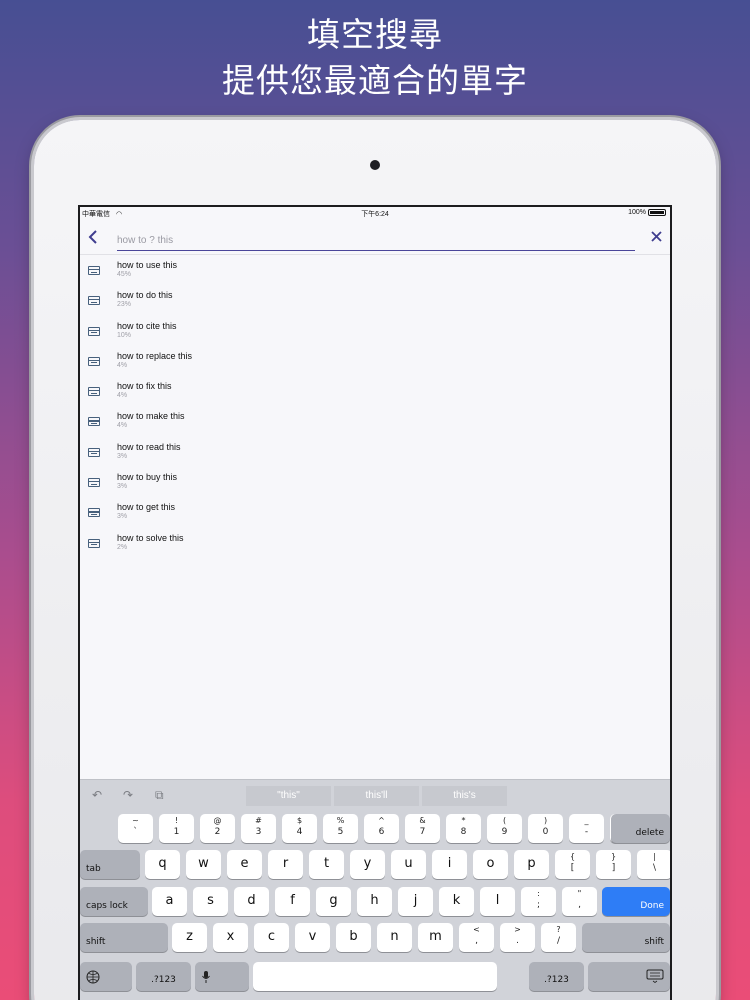 The height and width of the screenshot is (1000, 750). What do you see at coordinates (147, 477) in the screenshot?
I see `result-term: how to buy this` at bounding box center [147, 477].